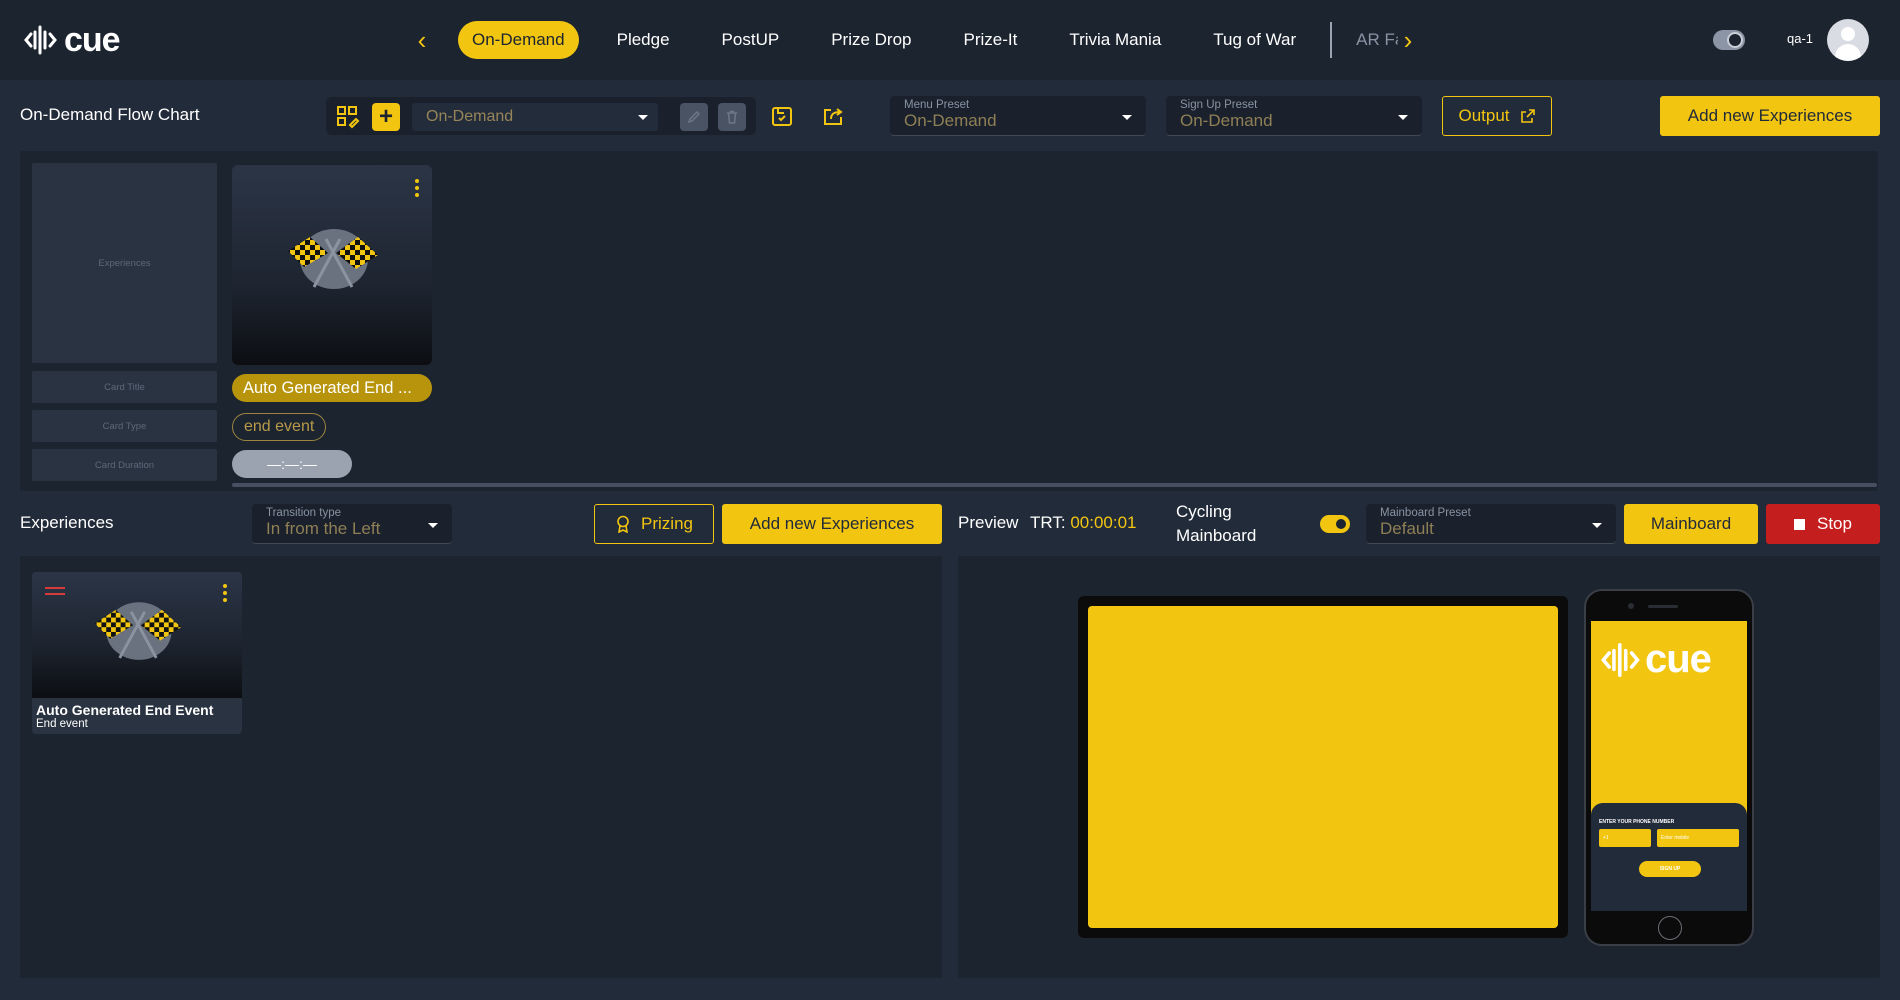  I want to click on mainboard-button: Mainboard, so click(1691, 524).